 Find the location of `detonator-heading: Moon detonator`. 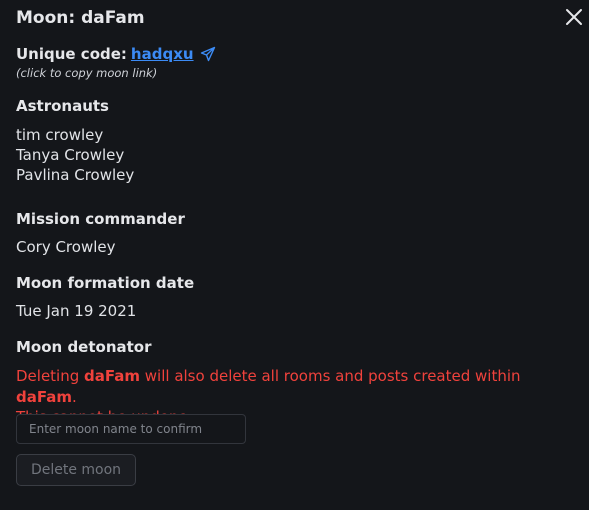

detonator-heading: Moon detonator is located at coordinates (84, 347).